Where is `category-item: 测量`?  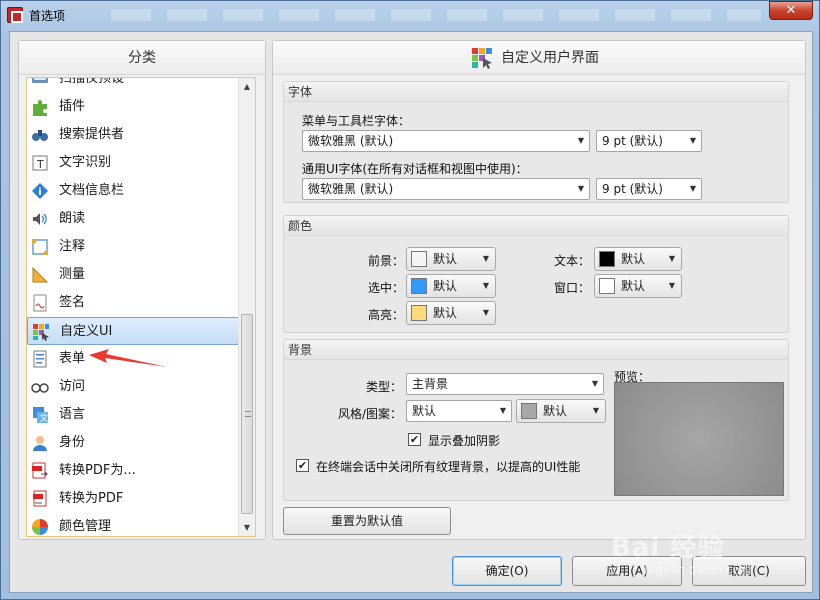 category-item: 测量 is located at coordinates (137, 275).